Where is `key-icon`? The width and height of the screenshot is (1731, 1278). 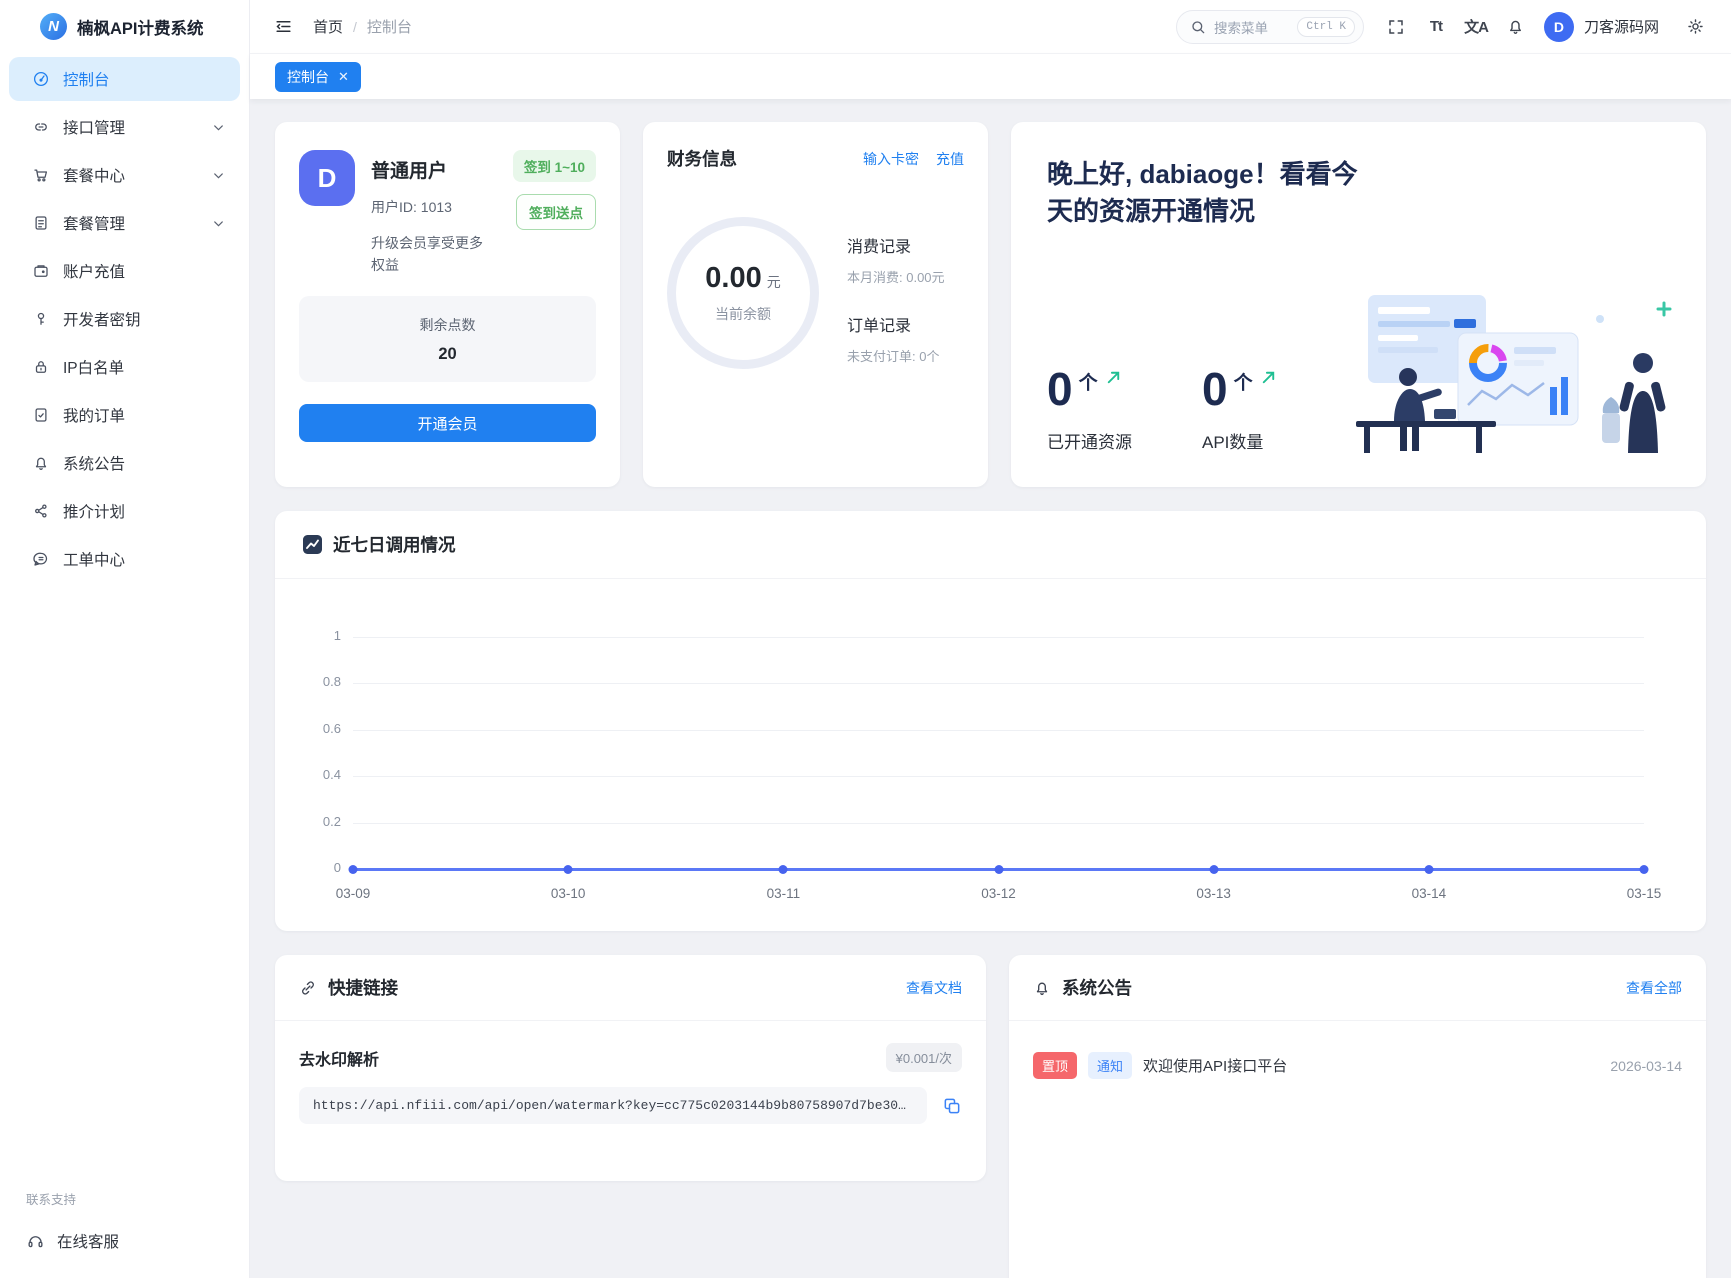 key-icon is located at coordinates (40, 319).